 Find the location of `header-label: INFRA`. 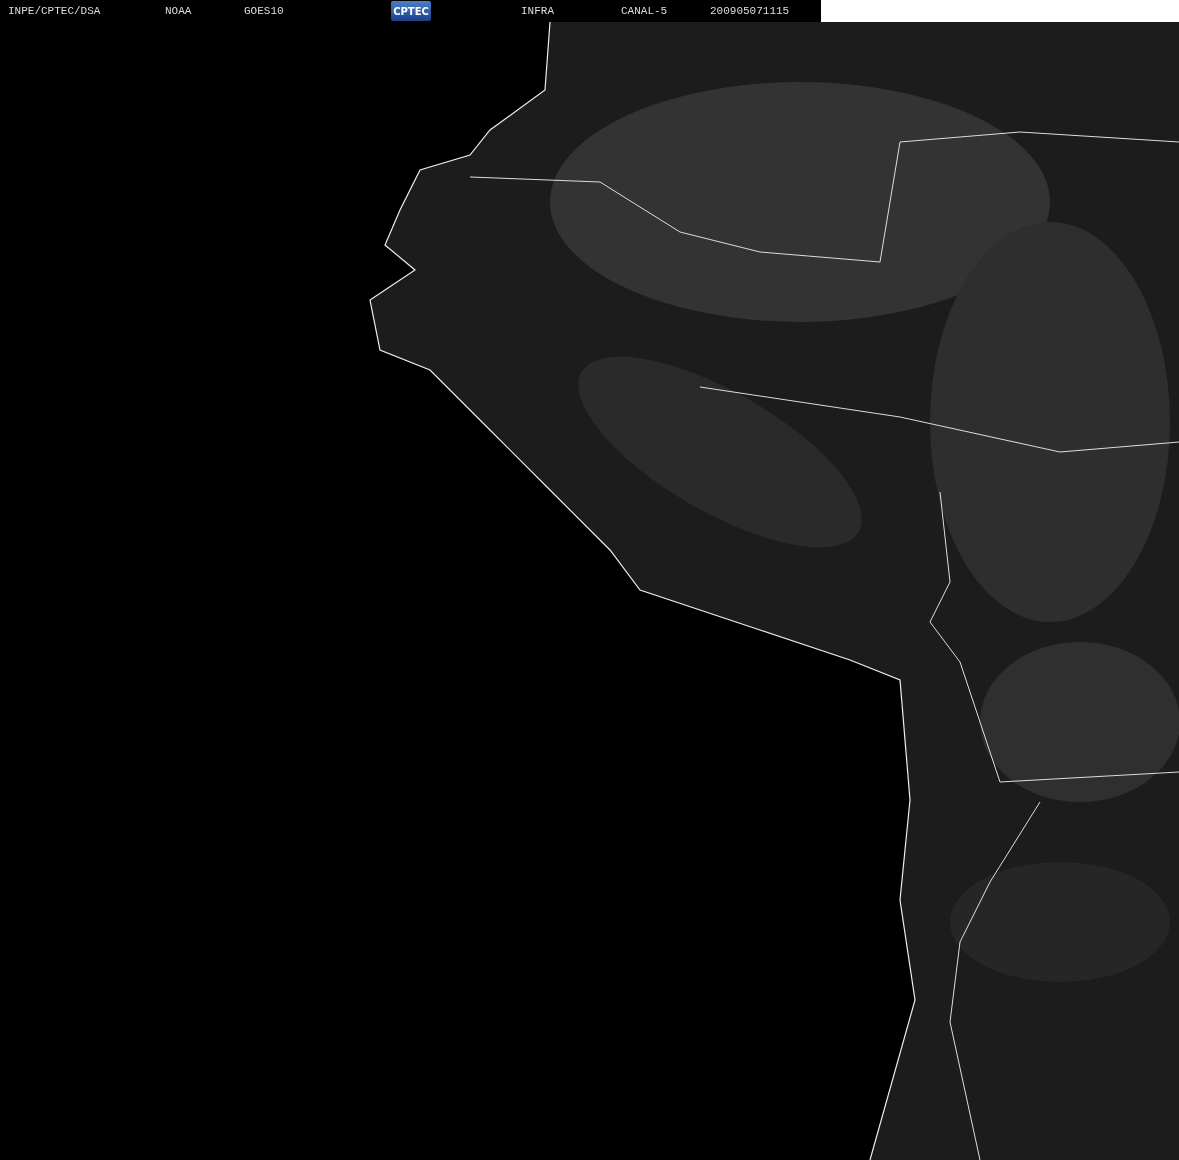

header-label: INFRA is located at coordinates (538, 11).